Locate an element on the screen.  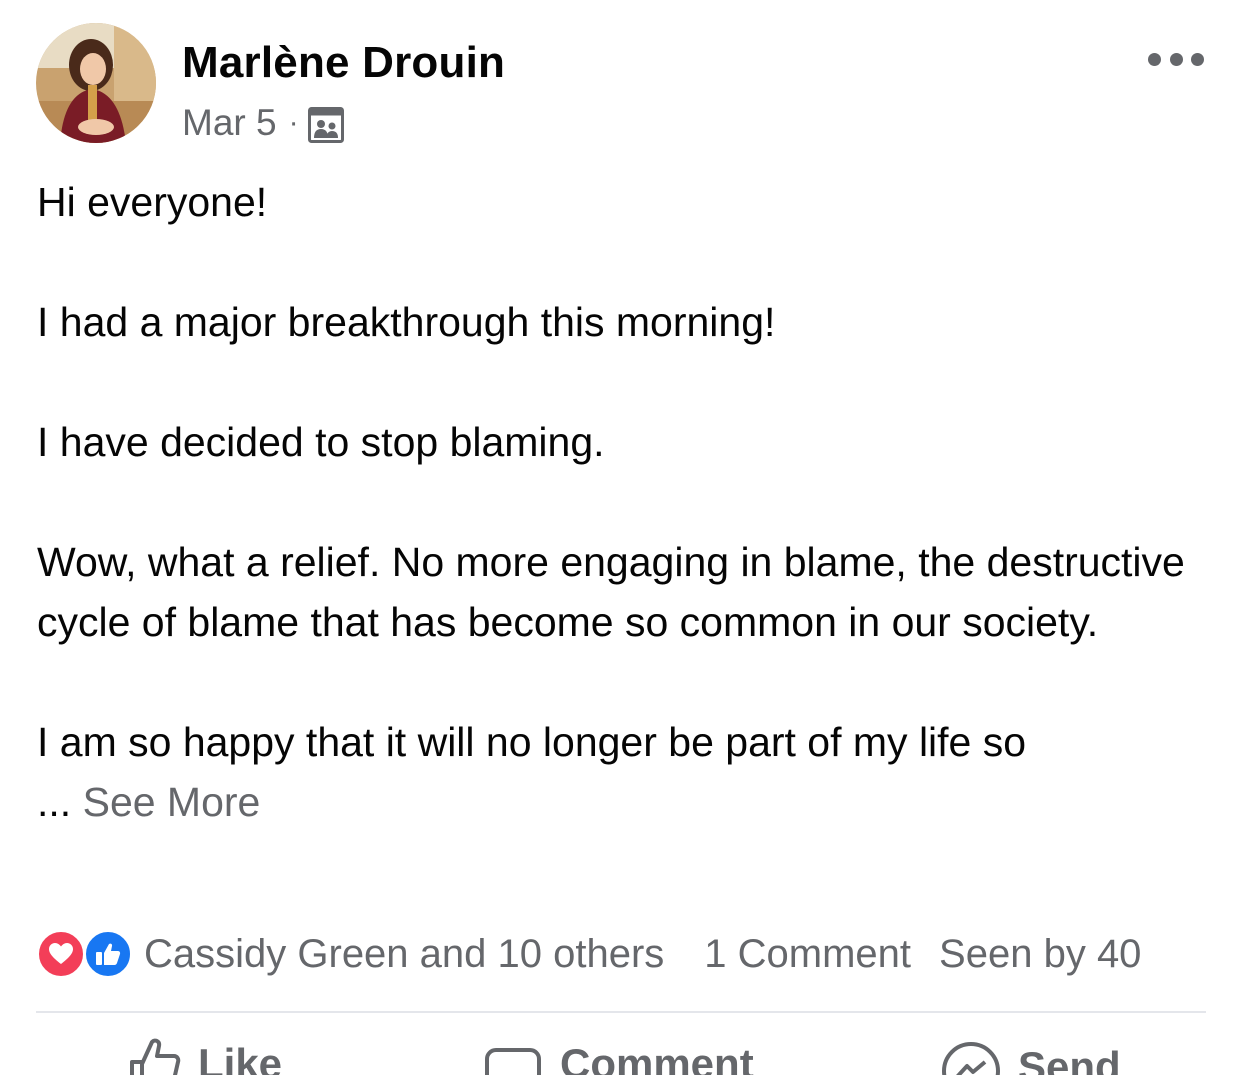
comment-count: 1 Comment is located at coordinates (807, 954).